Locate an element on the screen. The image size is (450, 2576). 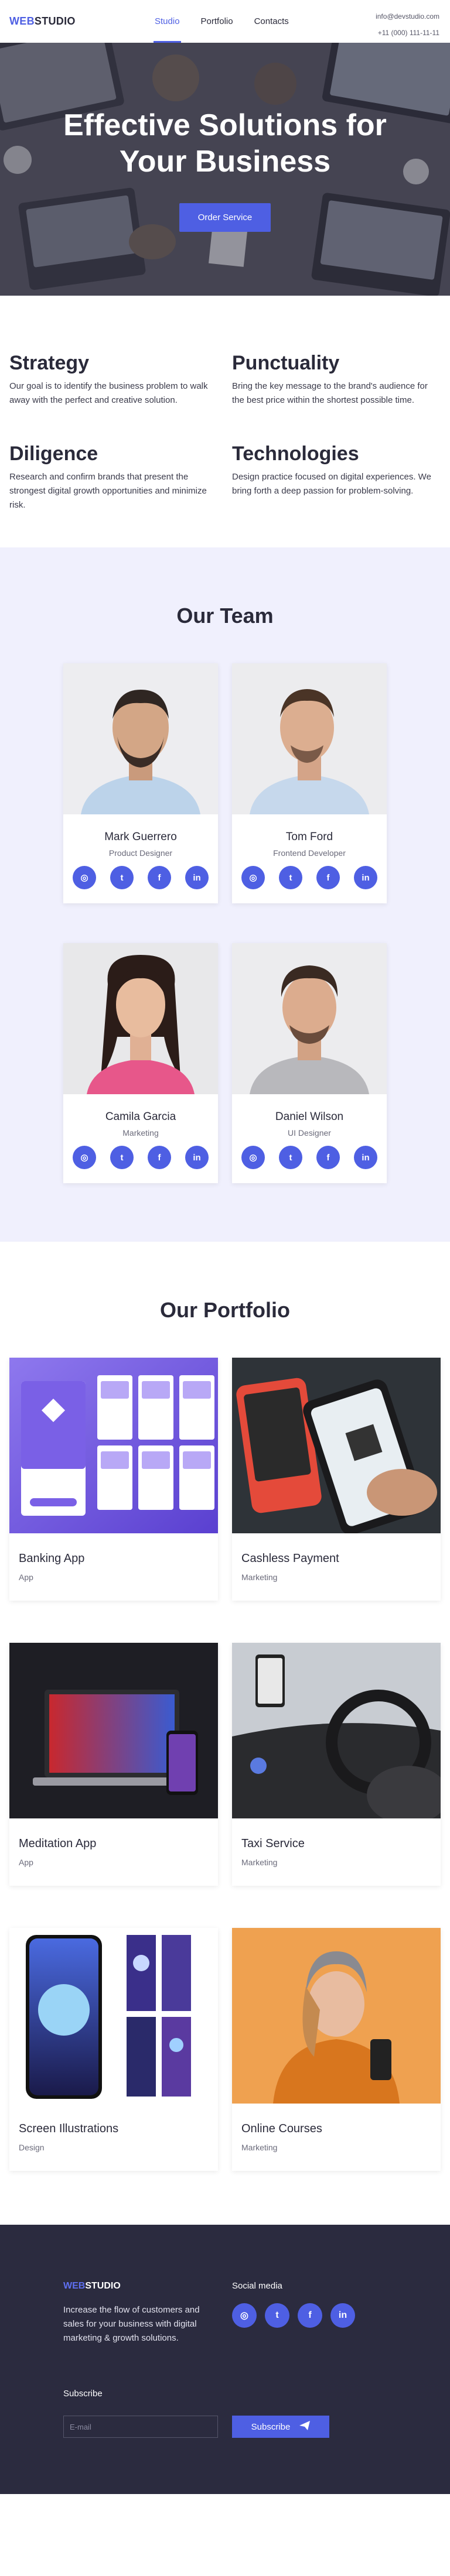
subscribe-button: Subscribe is located at coordinates (280, 2427).